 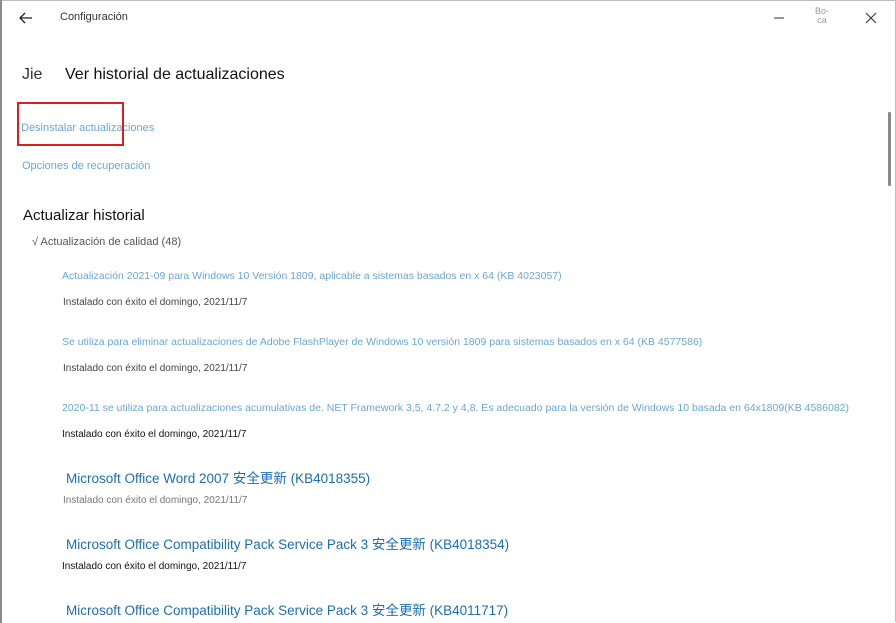 What do you see at coordinates (1, 311) in the screenshot?
I see `window-edge` at bounding box center [1, 311].